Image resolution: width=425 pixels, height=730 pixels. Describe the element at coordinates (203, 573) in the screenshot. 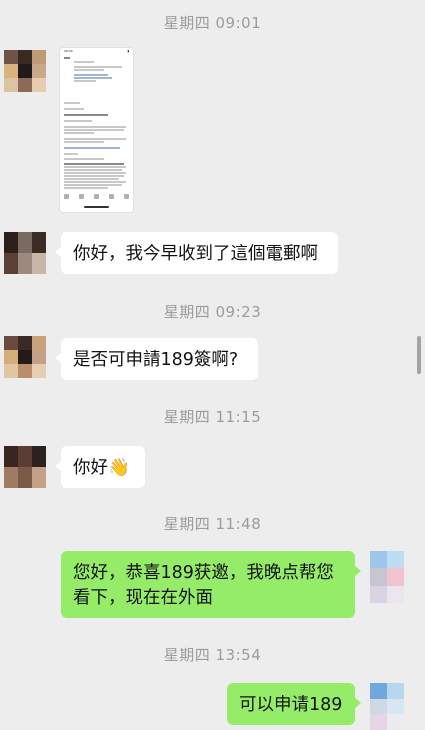

I see `message-text-line: 您好，恭喜189获邀，我晚点帮您` at that location.